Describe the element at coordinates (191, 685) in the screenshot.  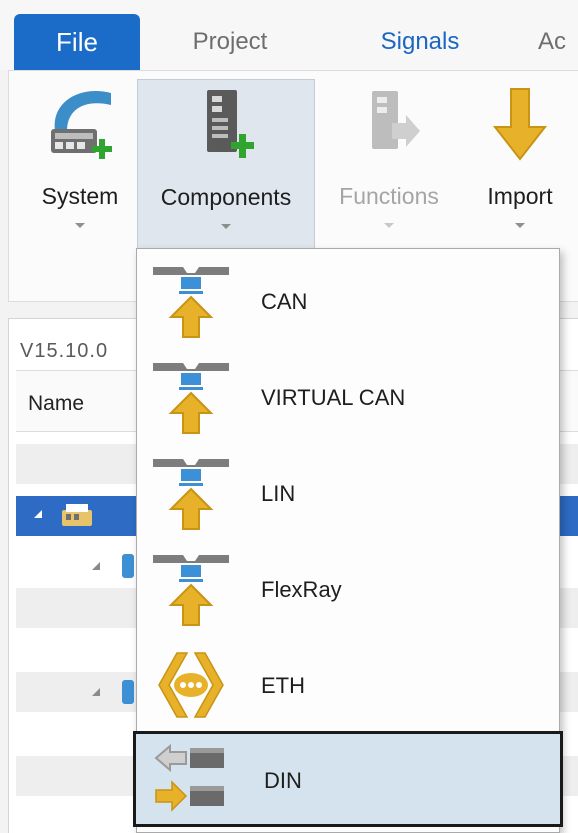
I see `ethernet-icon` at that location.